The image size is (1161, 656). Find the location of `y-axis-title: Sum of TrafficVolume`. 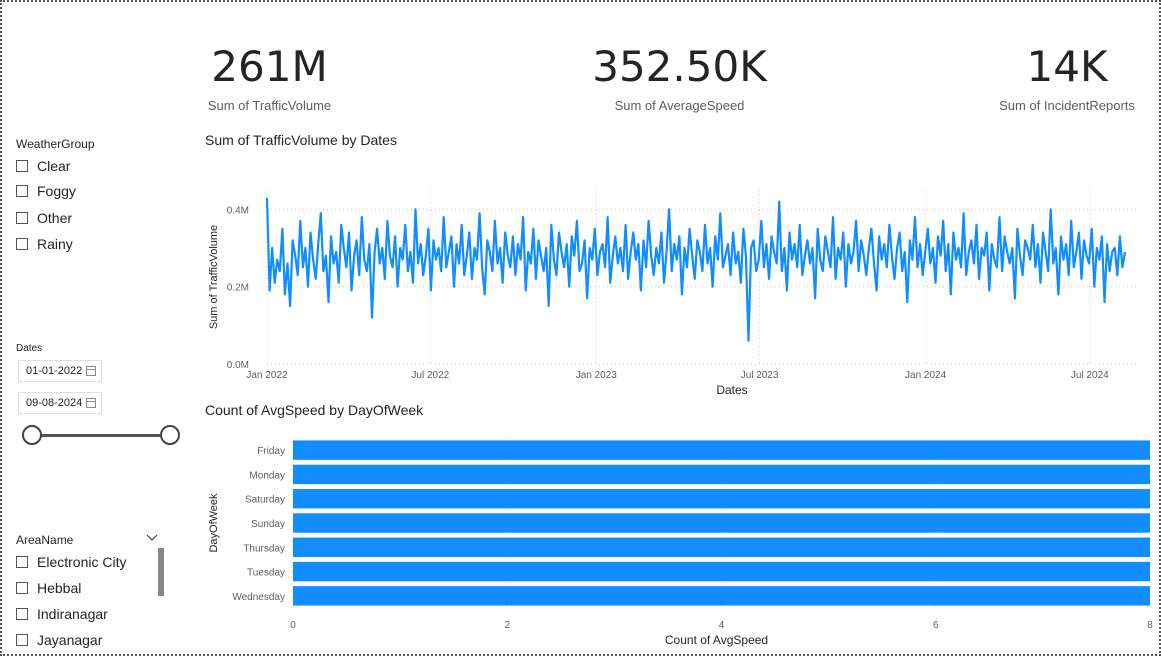

y-axis-title: Sum of TrafficVolume is located at coordinates (214, 277).